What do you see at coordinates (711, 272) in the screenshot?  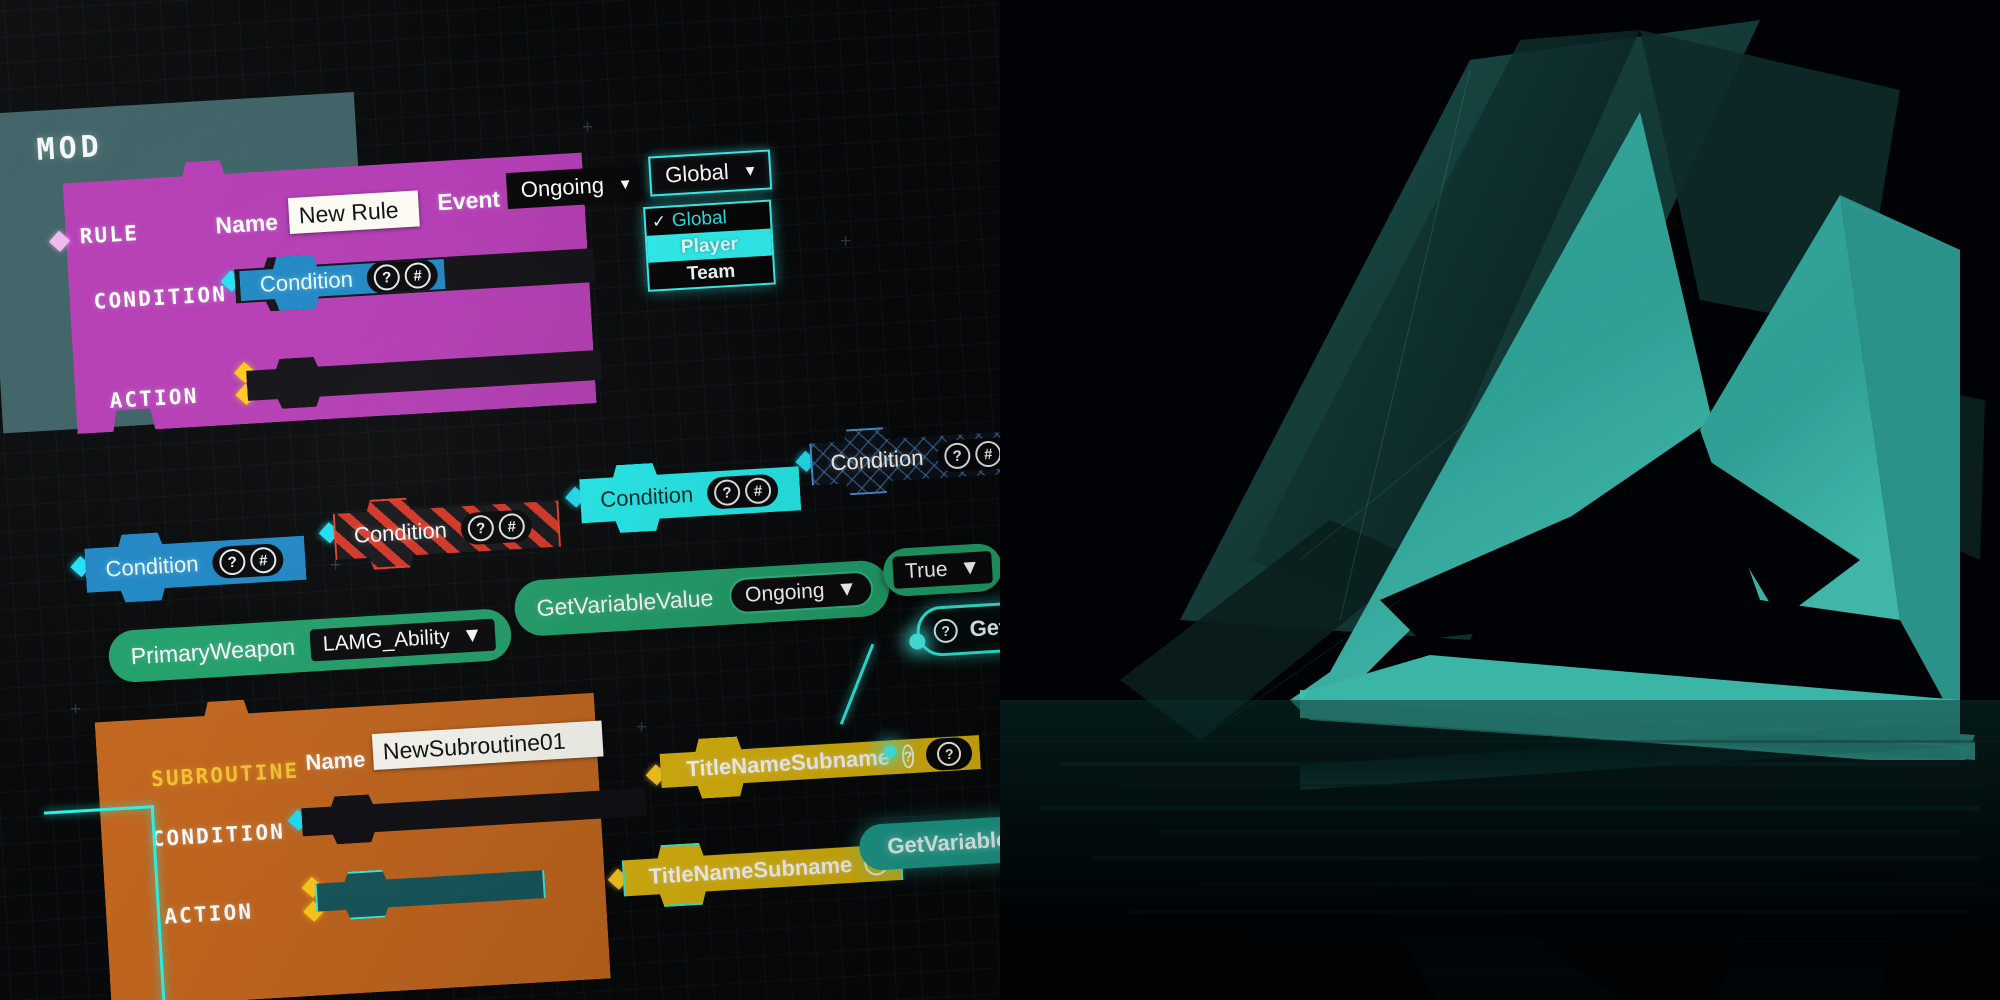 I see `dropdown-option-label: Team` at bounding box center [711, 272].